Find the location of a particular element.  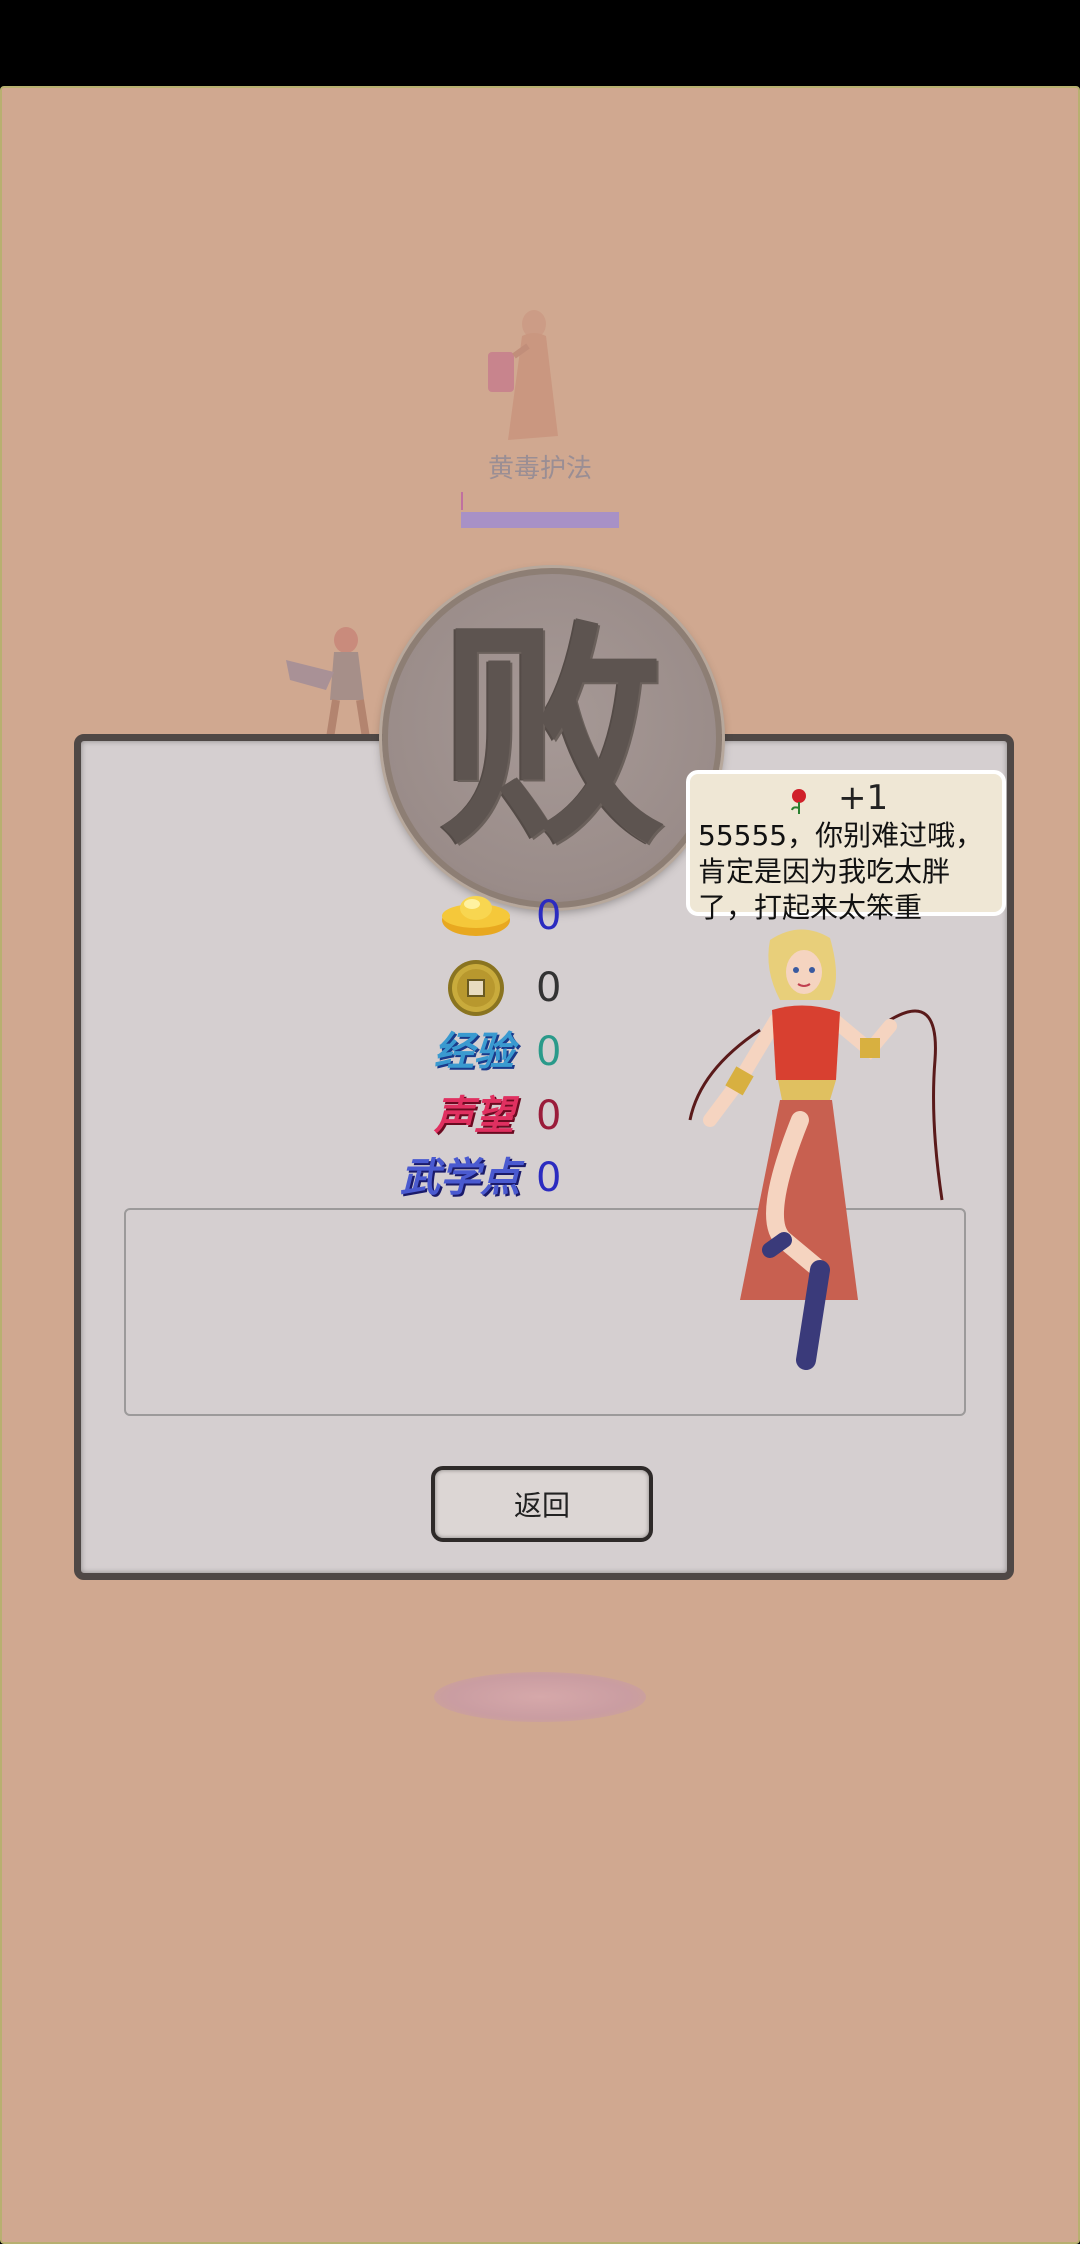

copper-coin-icon is located at coordinates (476, 988).